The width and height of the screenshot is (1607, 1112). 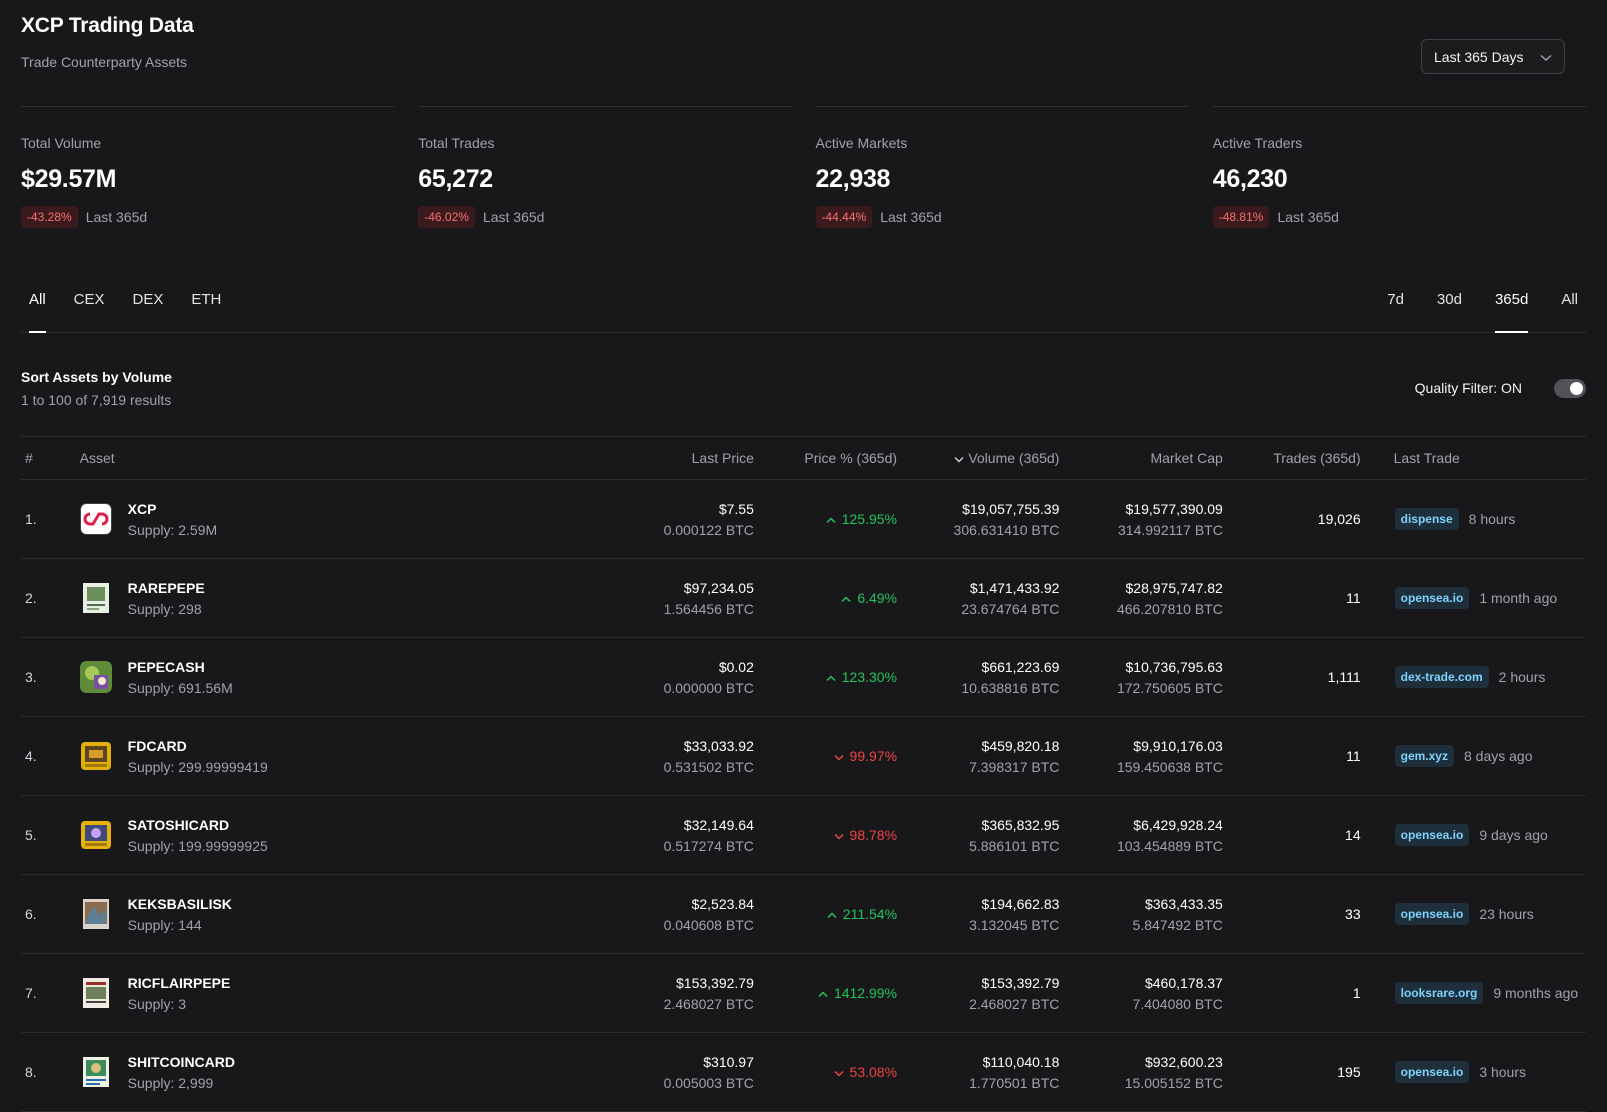 What do you see at coordinates (834, 519) in the screenshot?
I see `arrow-up-icon` at bounding box center [834, 519].